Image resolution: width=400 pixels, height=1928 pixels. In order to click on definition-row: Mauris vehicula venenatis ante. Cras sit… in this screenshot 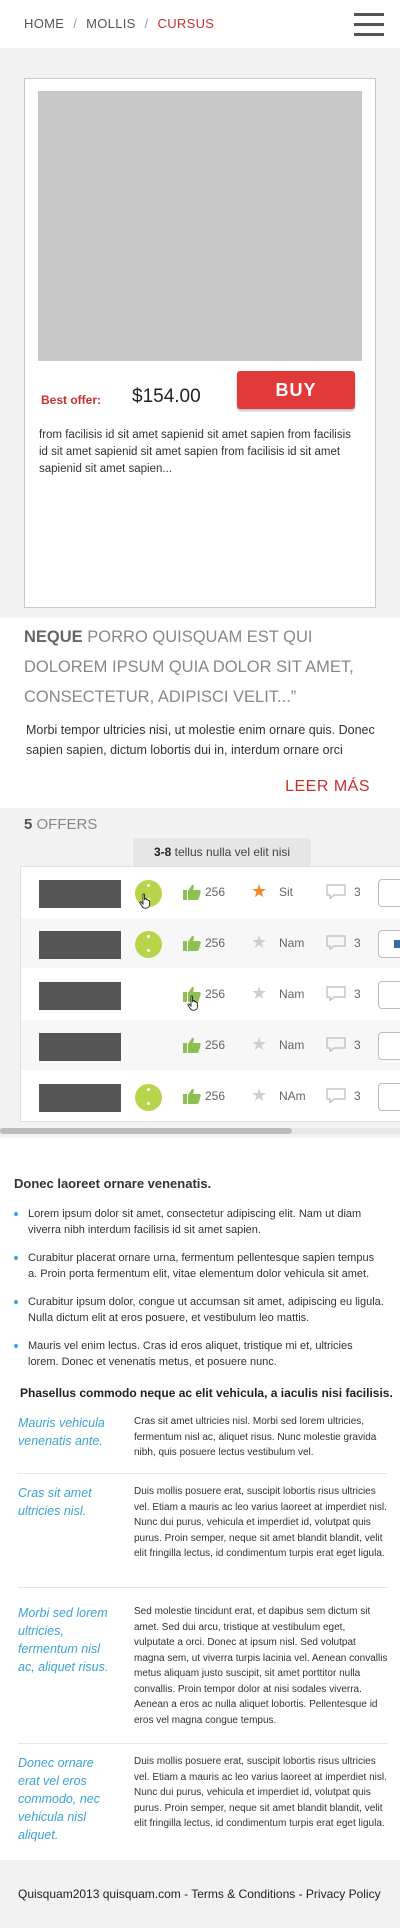, I will do `click(203, 1444)`.